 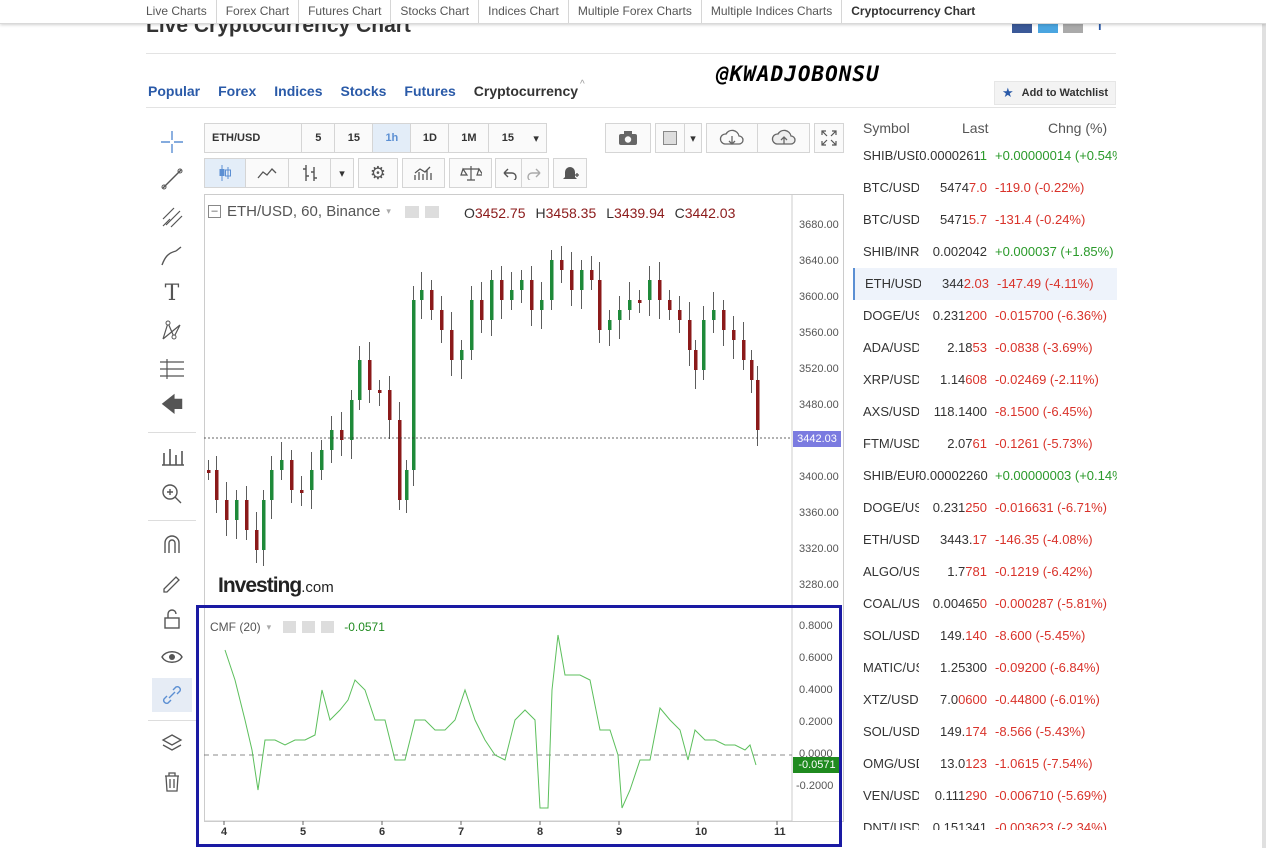 What do you see at coordinates (953, 251) in the screenshot?
I see `quote-last: 0.002042` at bounding box center [953, 251].